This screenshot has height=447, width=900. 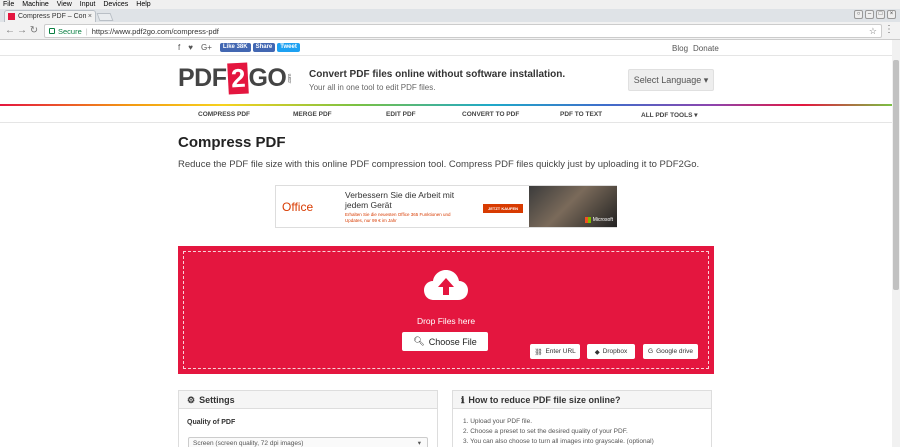 I want to click on nav-pdf-to-text: PDF TO TEXT, so click(x=581, y=114).